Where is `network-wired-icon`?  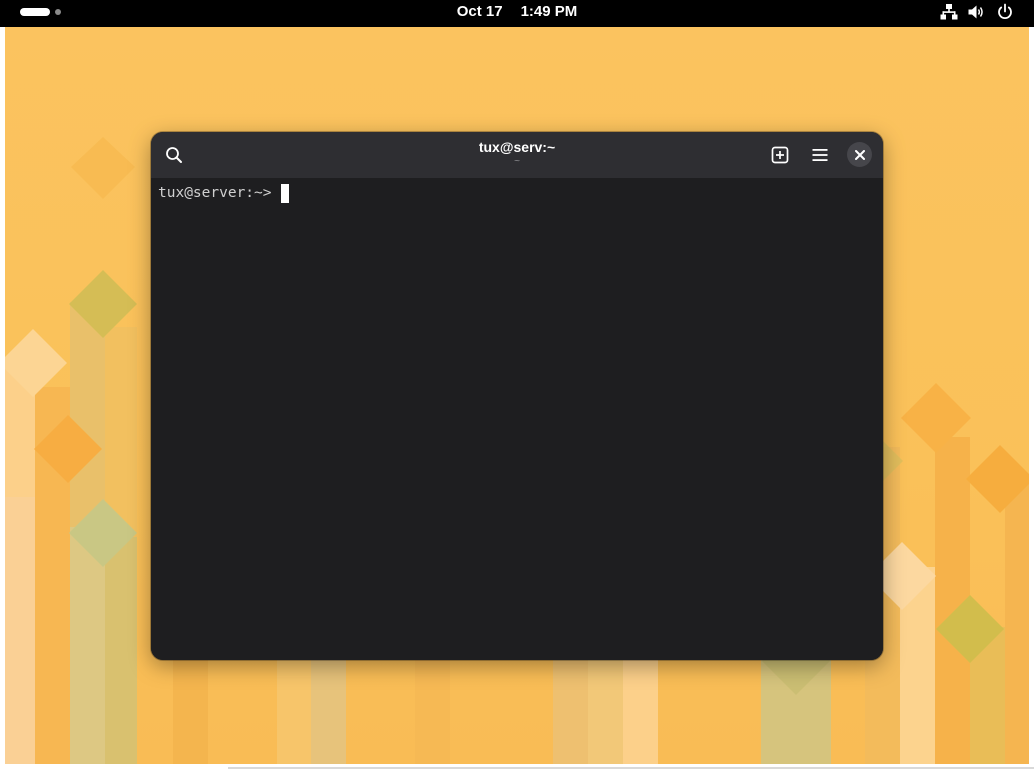 network-wired-icon is located at coordinates (949, 12).